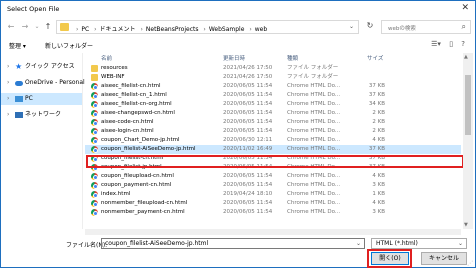 The height and width of the screenshot is (268, 476). Describe the element at coordinates (465, 8) in the screenshot. I see `close-icon: ✕` at that location.